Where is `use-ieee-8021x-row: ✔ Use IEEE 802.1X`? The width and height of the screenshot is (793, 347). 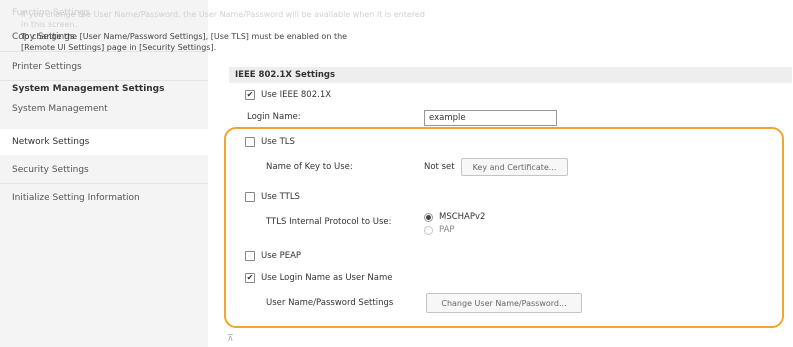
use-ieee-8021x-row: ✔ Use IEEE 802.1X is located at coordinates (288, 95).